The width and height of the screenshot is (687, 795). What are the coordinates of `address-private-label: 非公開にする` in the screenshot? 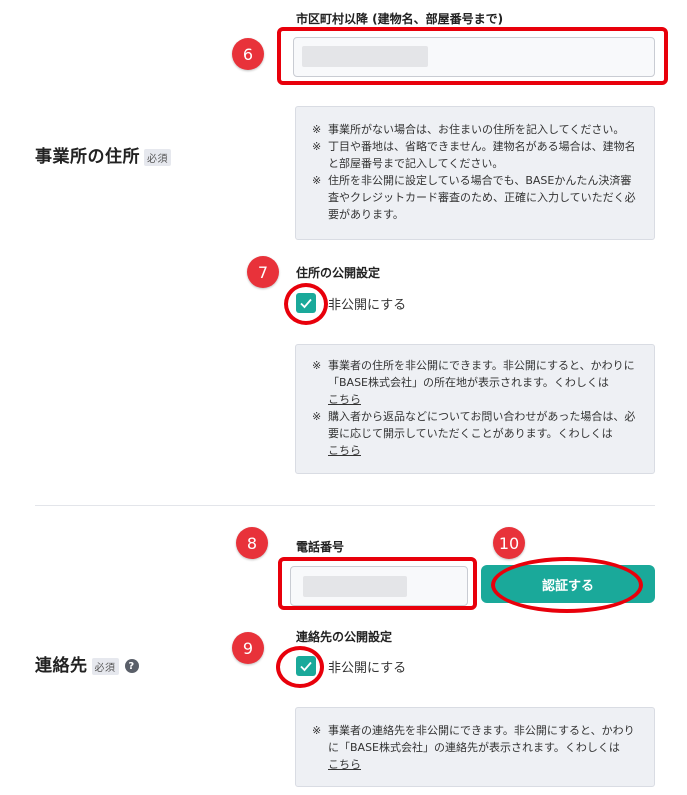 It's located at (367, 305).